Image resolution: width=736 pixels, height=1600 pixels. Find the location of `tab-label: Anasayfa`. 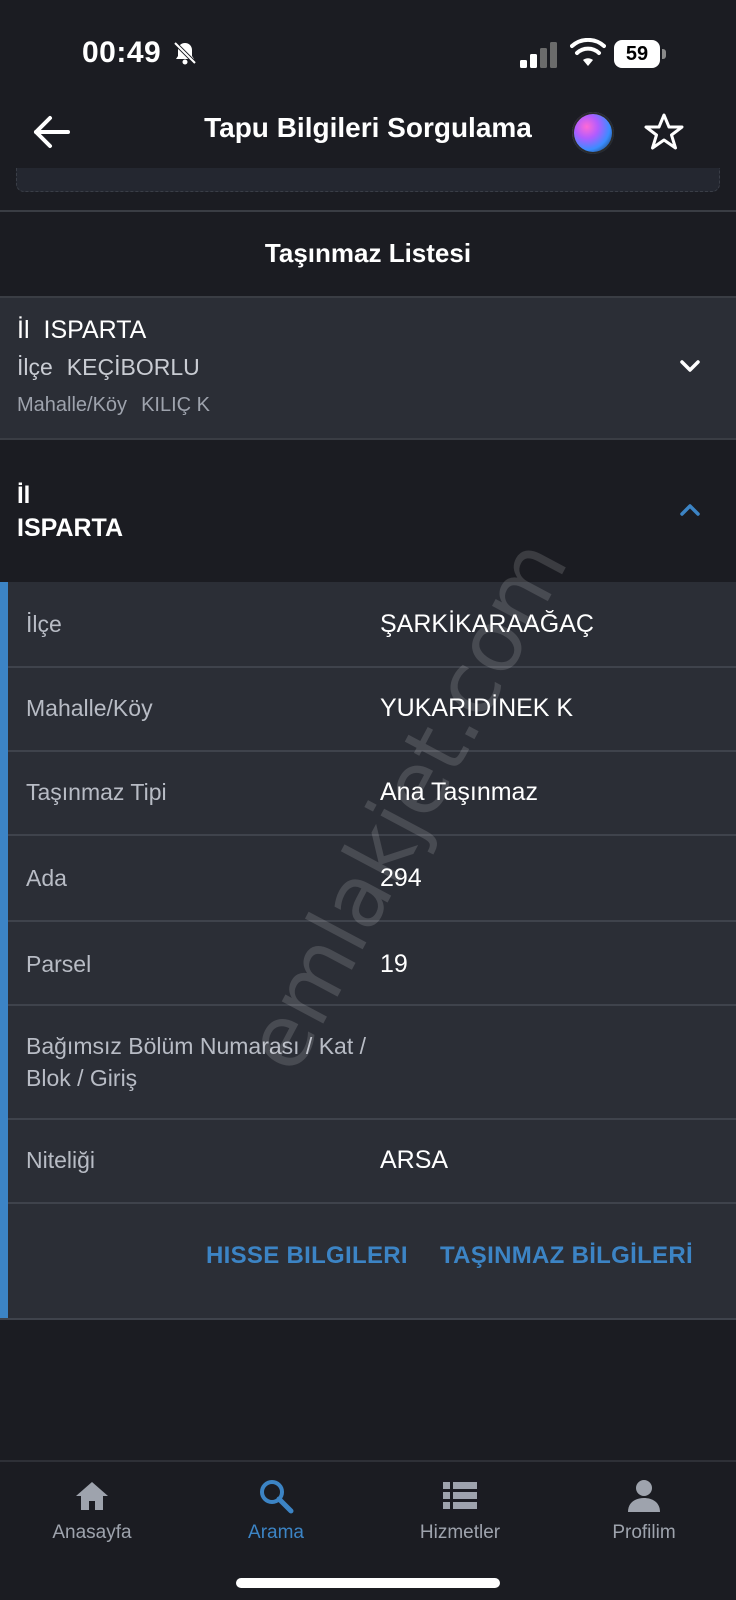

tab-label: Anasayfa is located at coordinates (92, 1532).